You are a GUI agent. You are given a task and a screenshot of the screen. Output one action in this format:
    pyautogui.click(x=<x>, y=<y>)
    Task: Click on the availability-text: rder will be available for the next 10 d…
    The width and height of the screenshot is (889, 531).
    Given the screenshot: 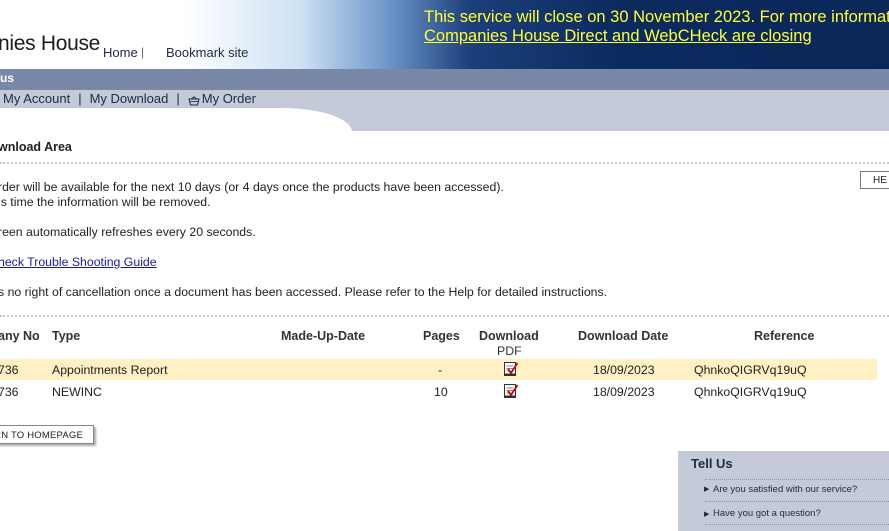 What is the action you would take?
    pyautogui.click(x=252, y=187)
    